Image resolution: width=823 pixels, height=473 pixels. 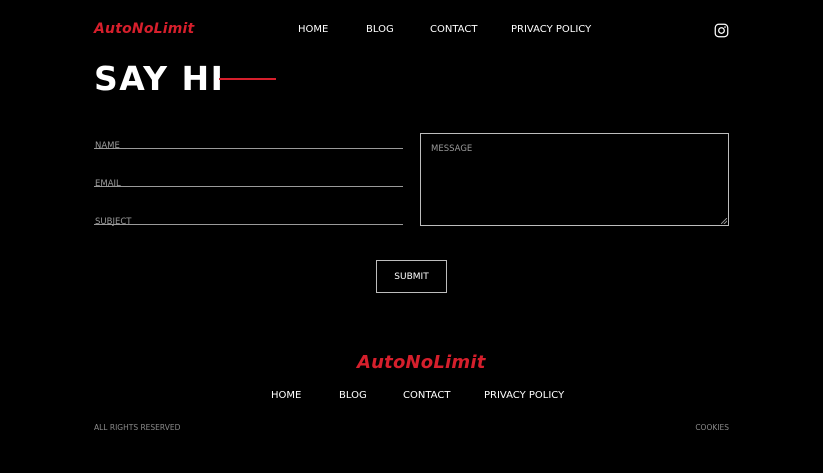 What do you see at coordinates (353, 395) in the screenshot?
I see `footer-nav-blog-link: BLOG` at bounding box center [353, 395].